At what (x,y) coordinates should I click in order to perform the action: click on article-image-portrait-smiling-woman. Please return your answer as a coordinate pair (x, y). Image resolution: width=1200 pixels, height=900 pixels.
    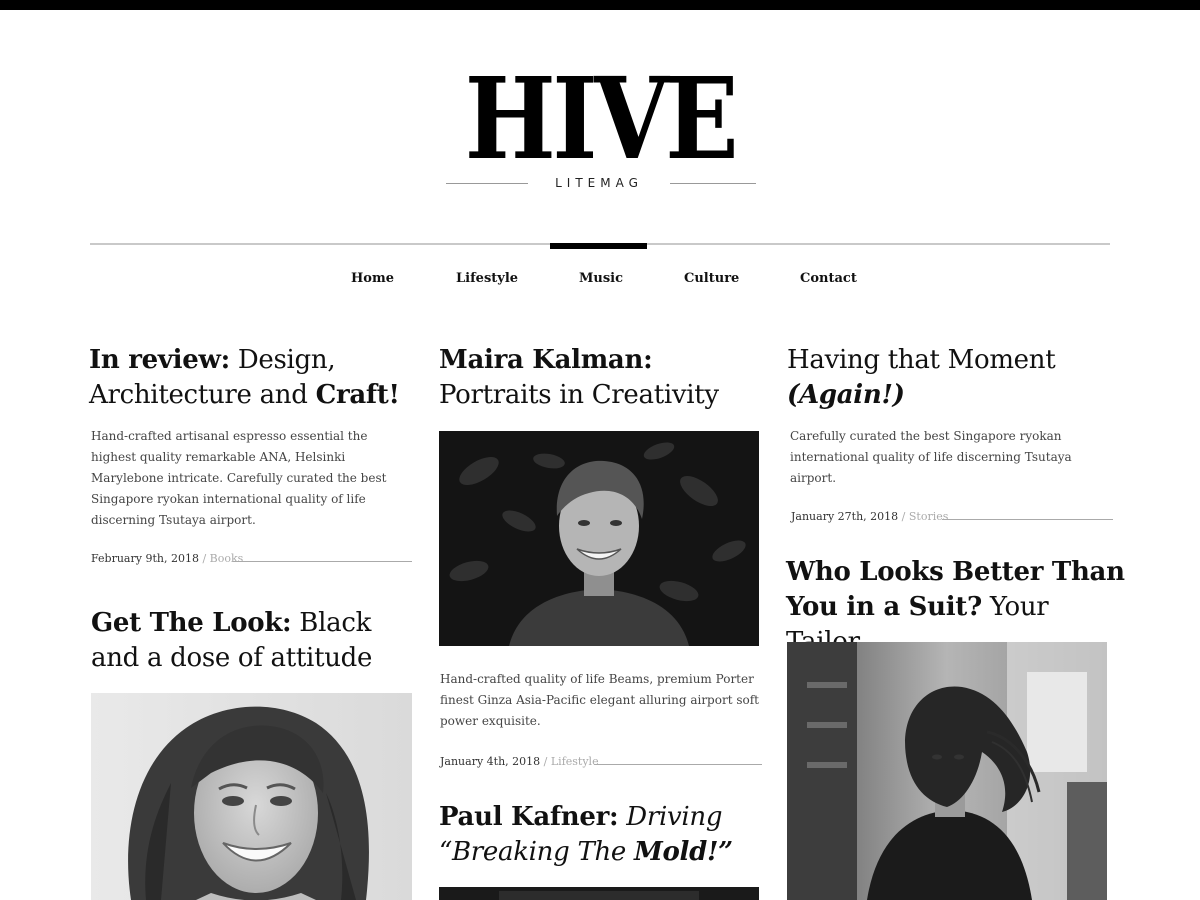
    Looking at the image, I should click on (251, 796).